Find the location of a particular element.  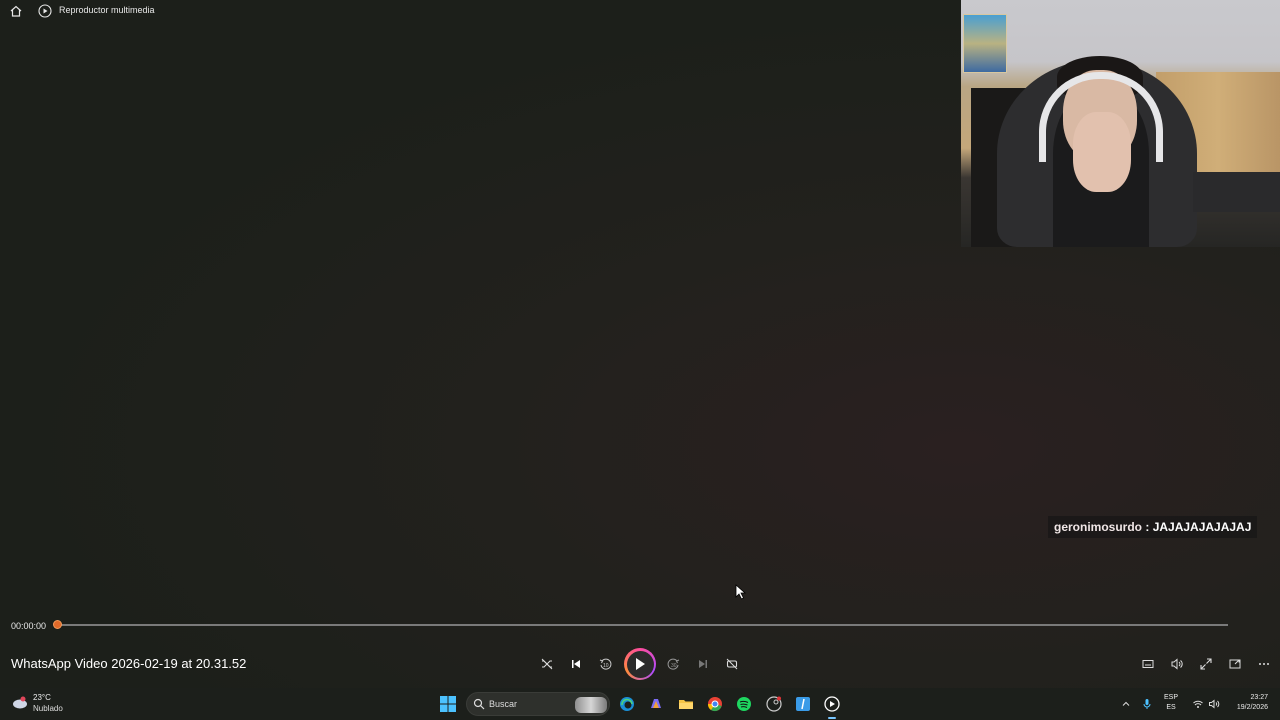

svg-text: 10 is located at coordinates (606, 666).